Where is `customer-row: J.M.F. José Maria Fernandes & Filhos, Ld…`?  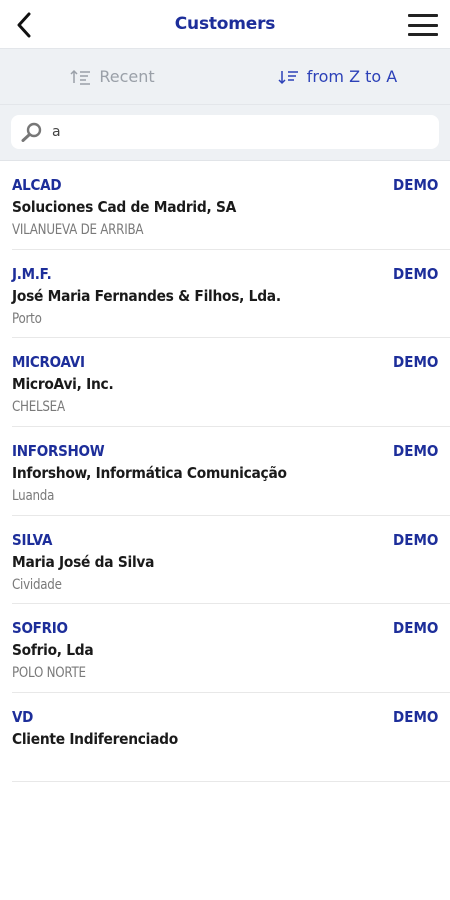 customer-row: J.M.F. José Maria Fernandes & Filhos, Ld… is located at coordinates (231, 294).